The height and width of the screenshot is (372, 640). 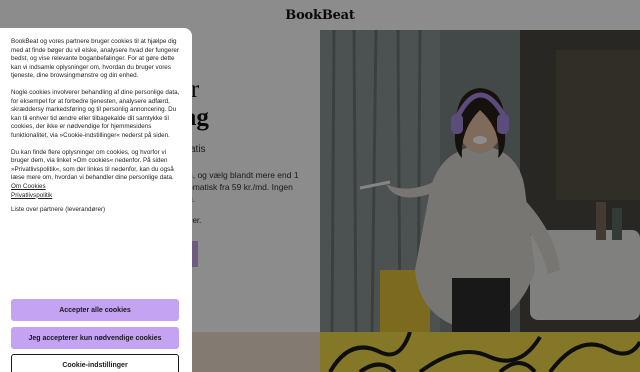 I want to click on partners-list-link: Liste over partnere (leverandører), so click(x=96, y=210).